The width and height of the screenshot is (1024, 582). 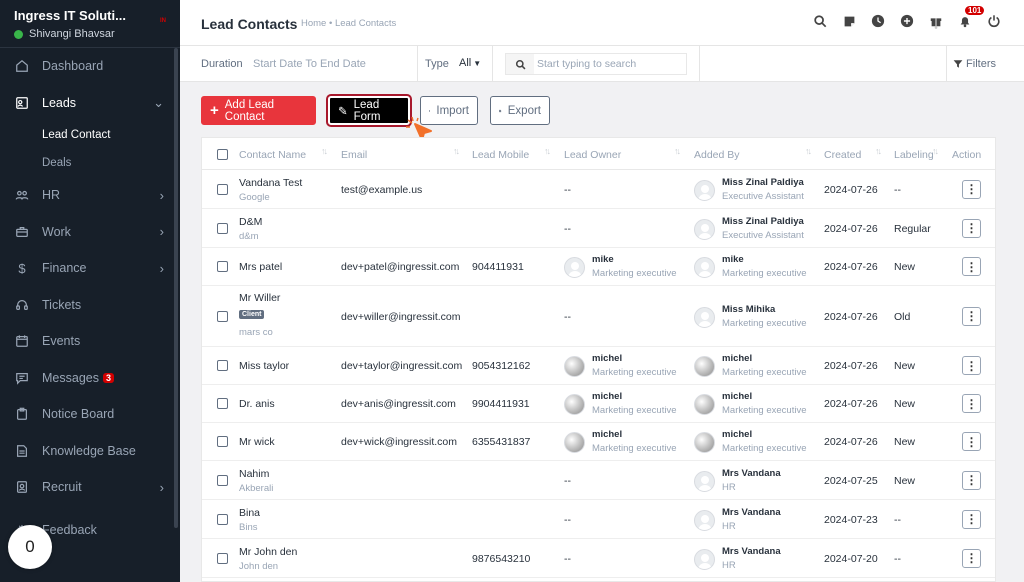 What do you see at coordinates (354, 155) in the screenshot?
I see `column-header-email: Email` at bounding box center [354, 155].